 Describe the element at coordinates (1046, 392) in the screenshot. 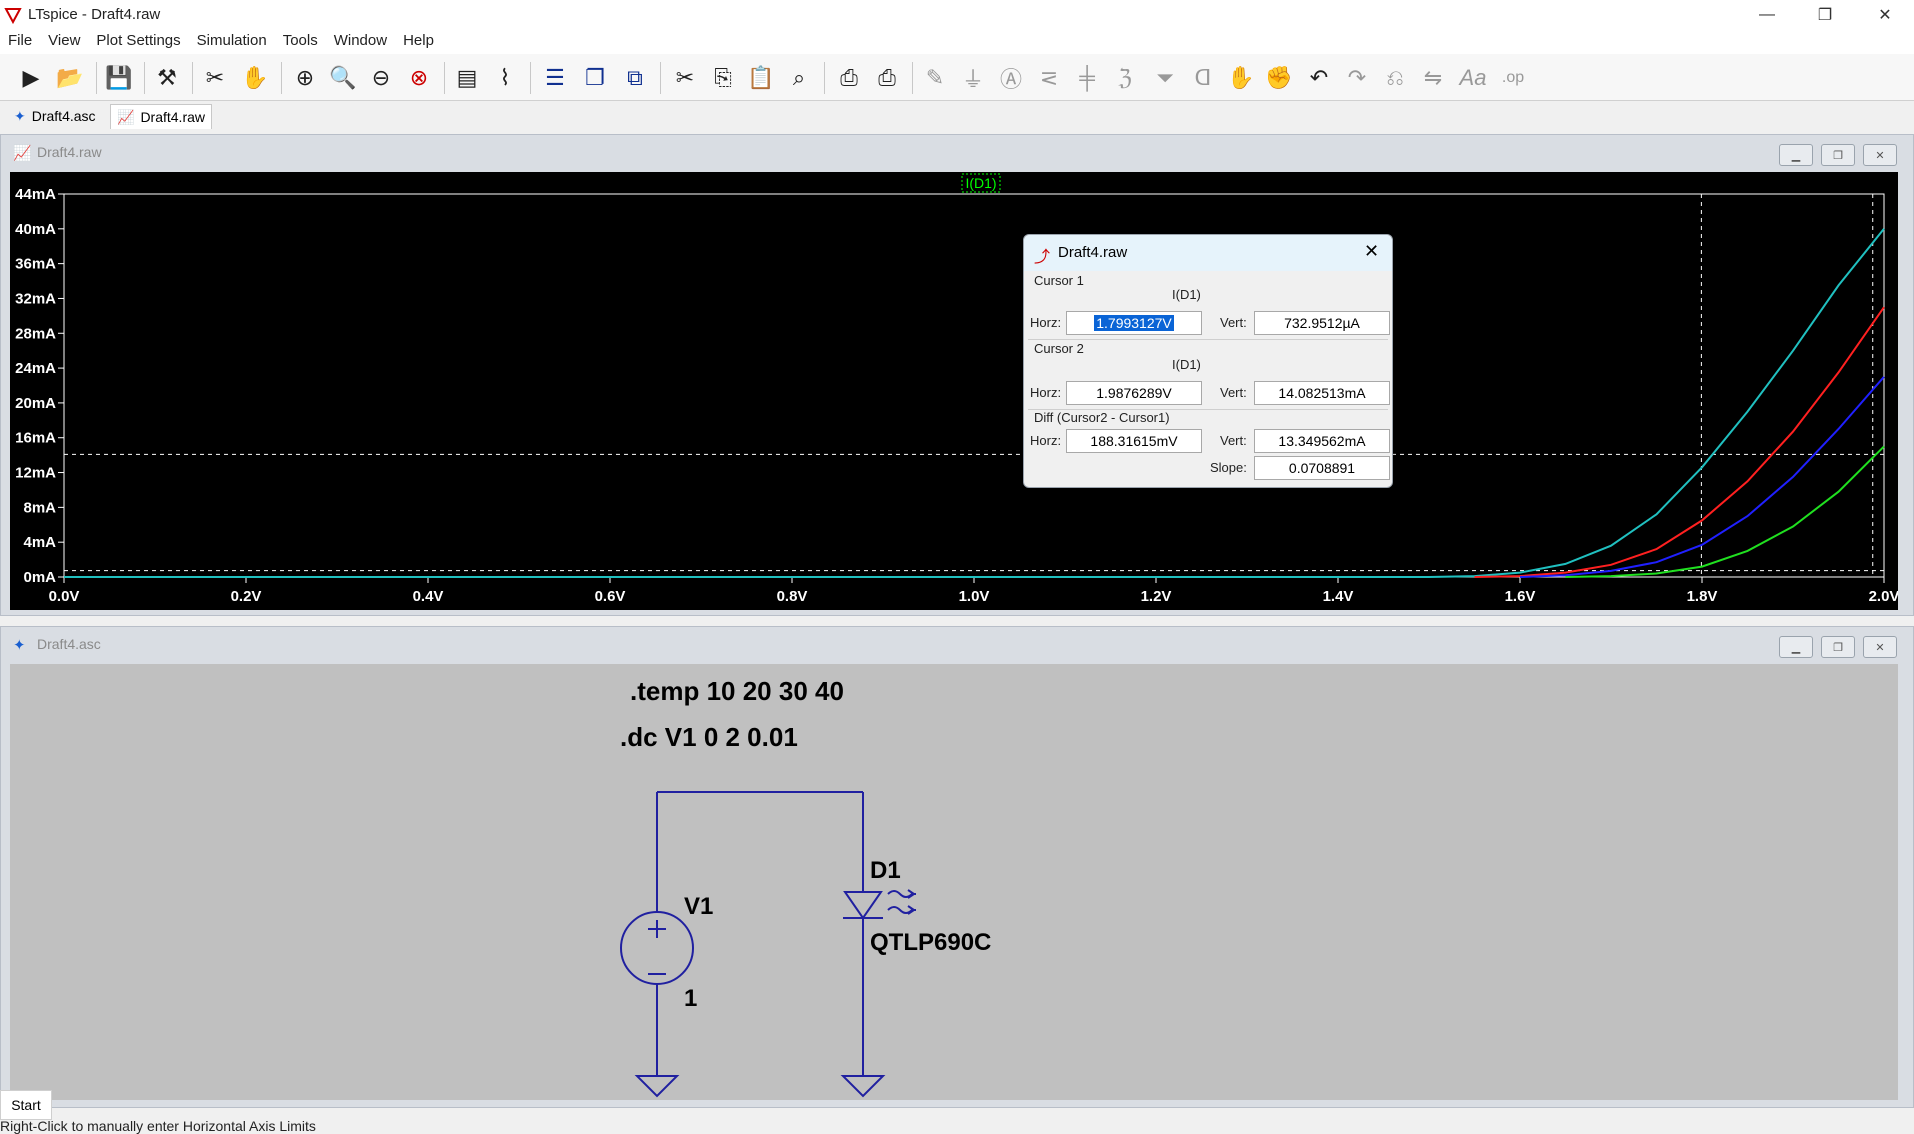

I see `cursor2-horz-label: Horz:` at that location.